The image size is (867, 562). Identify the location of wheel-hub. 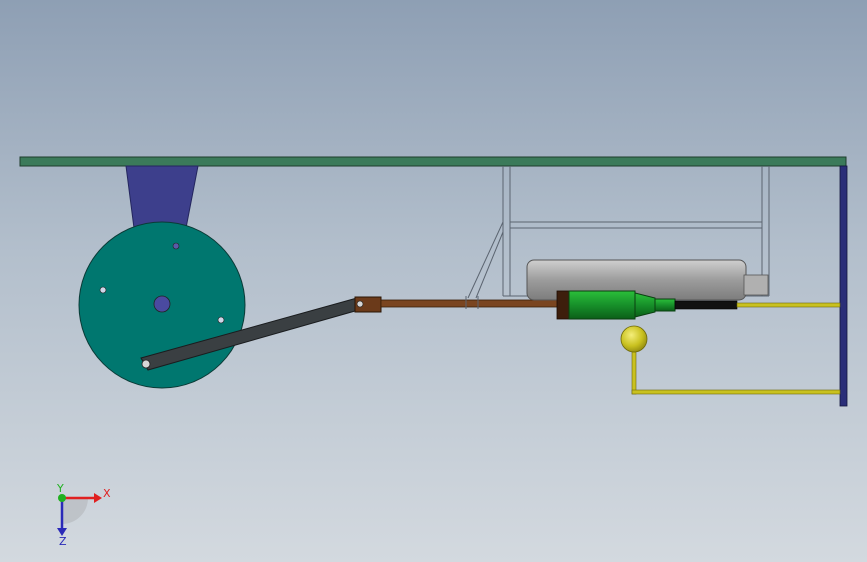
(162, 304).